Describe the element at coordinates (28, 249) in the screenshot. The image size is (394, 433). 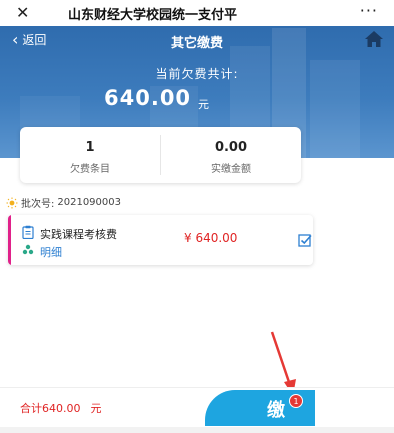
I see `detail-icon` at that location.